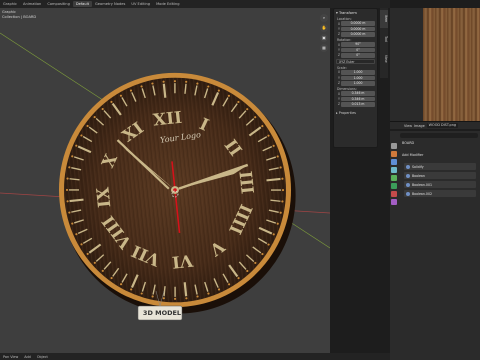  What do you see at coordinates (408, 143) in the screenshot?
I see `object-name: BOARD` at bounding box center [408, 143].